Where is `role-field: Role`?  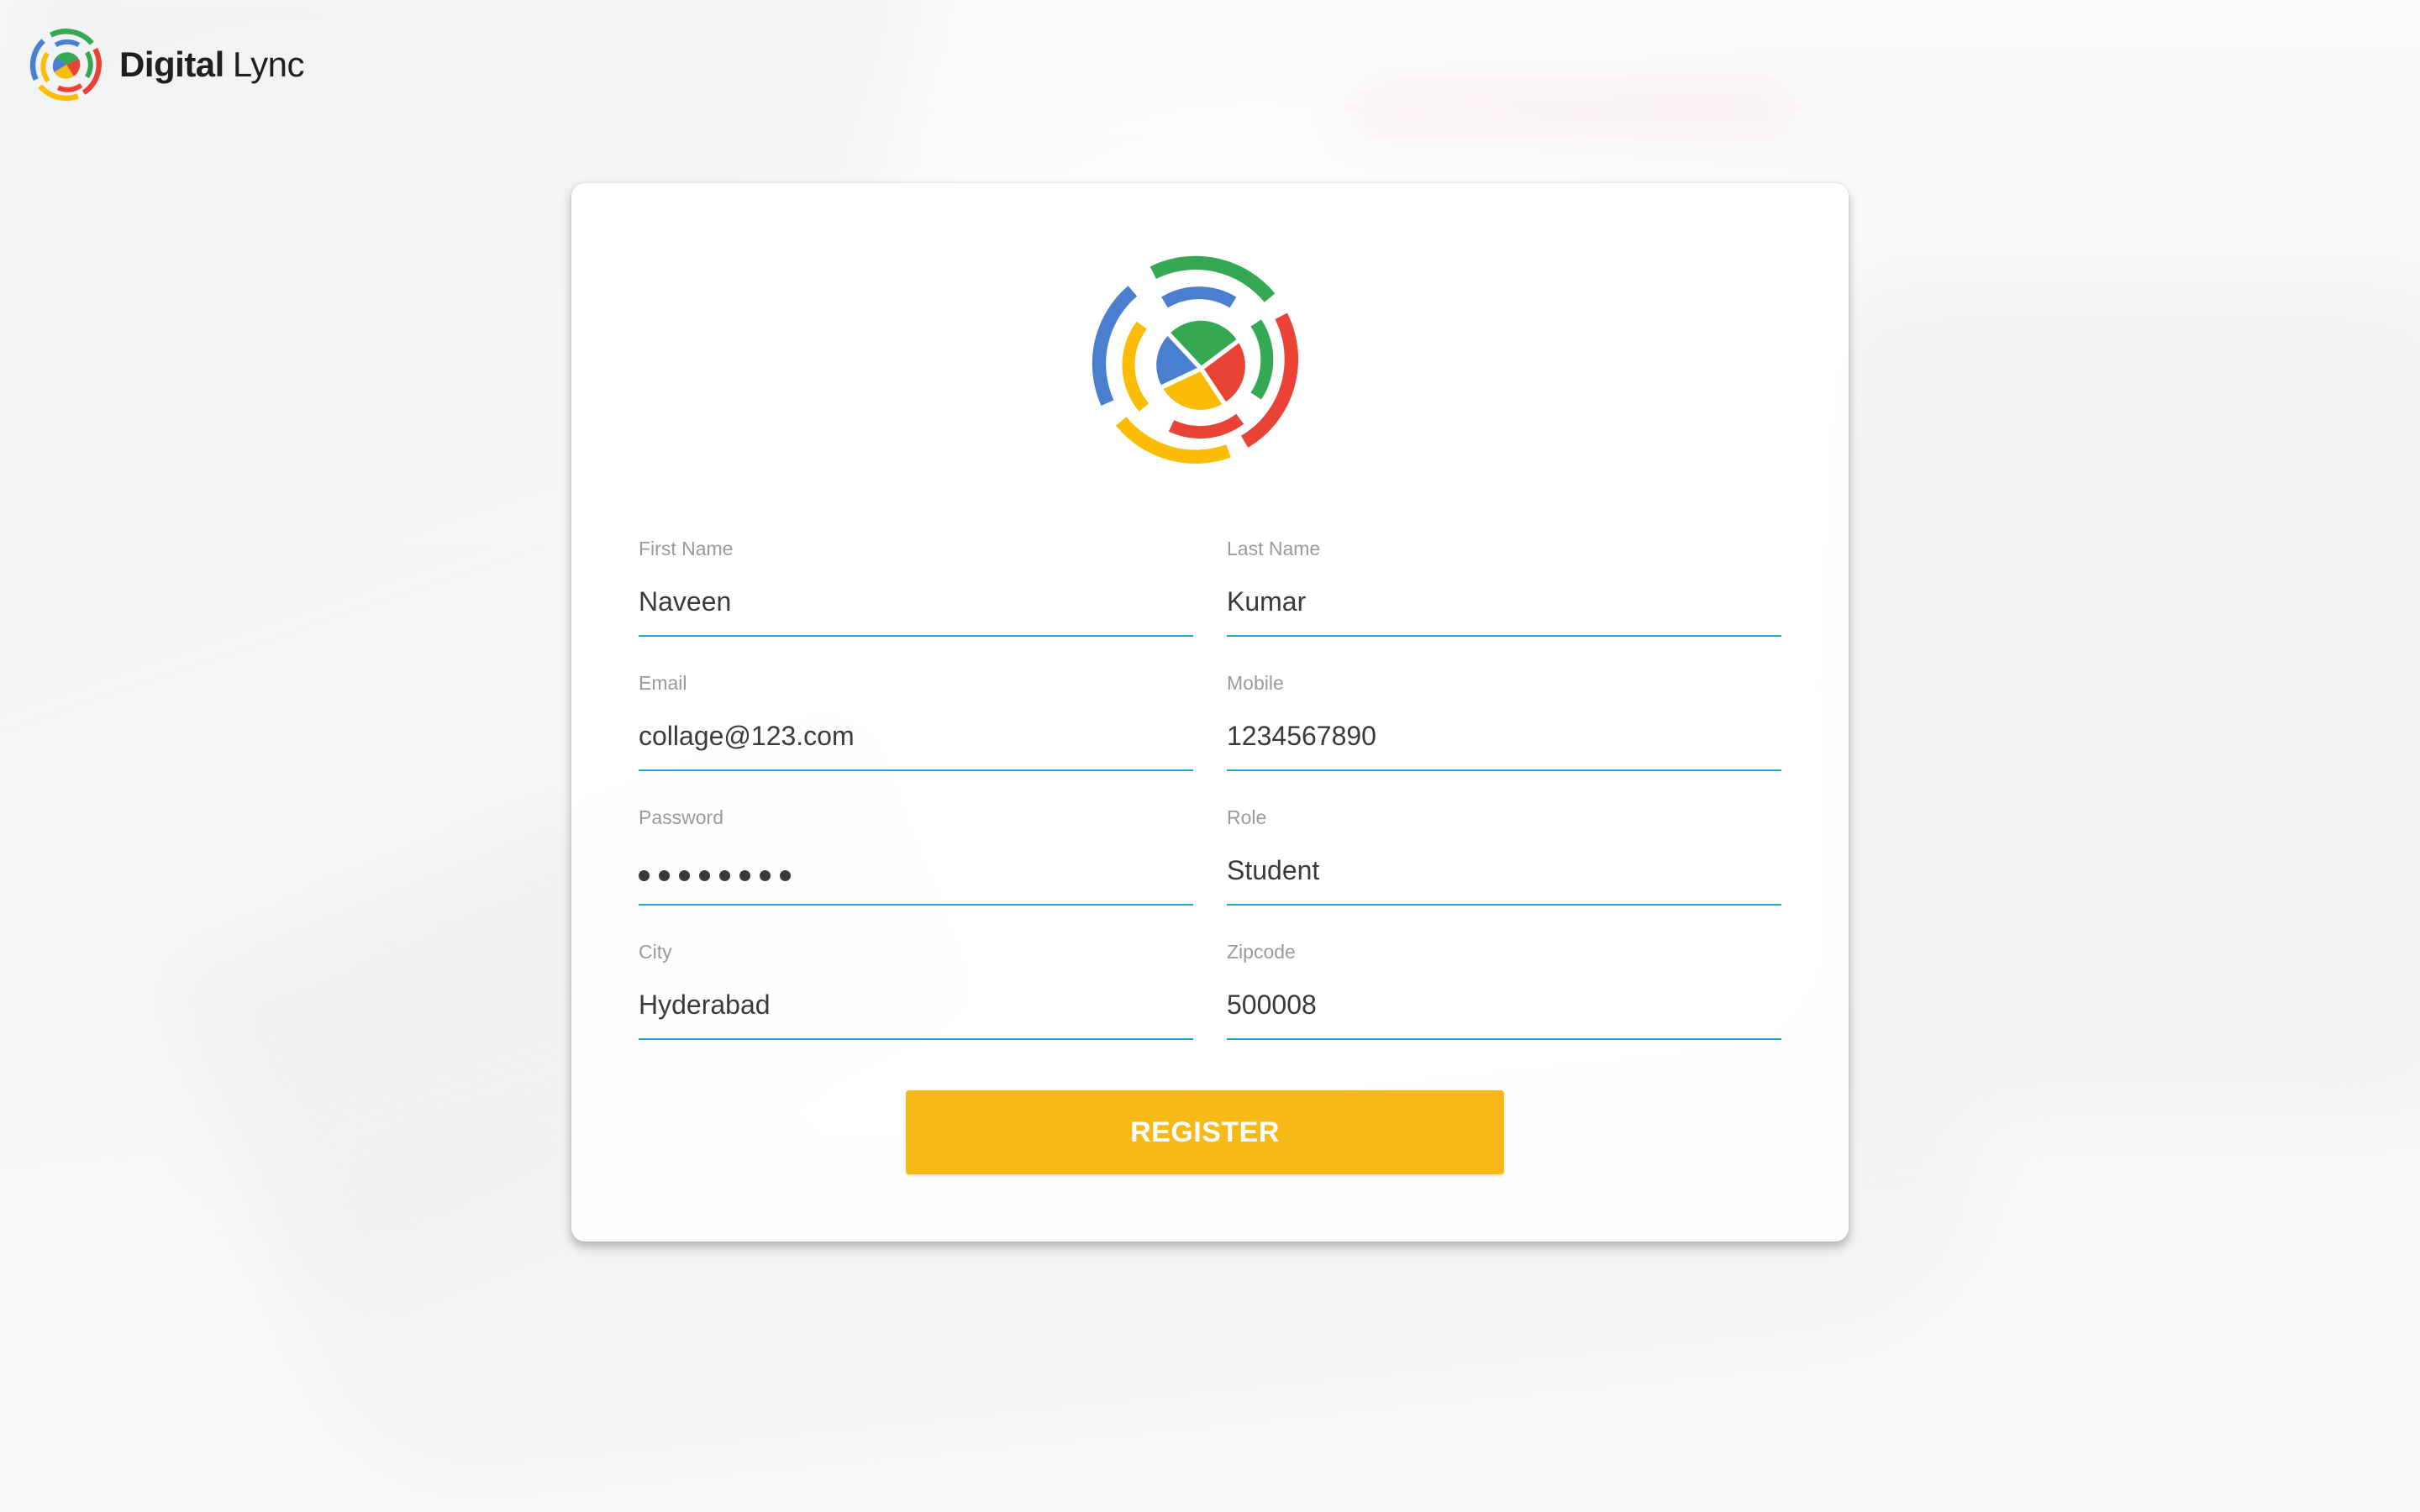
role-field: Role is located at coordinates (1504, 861).